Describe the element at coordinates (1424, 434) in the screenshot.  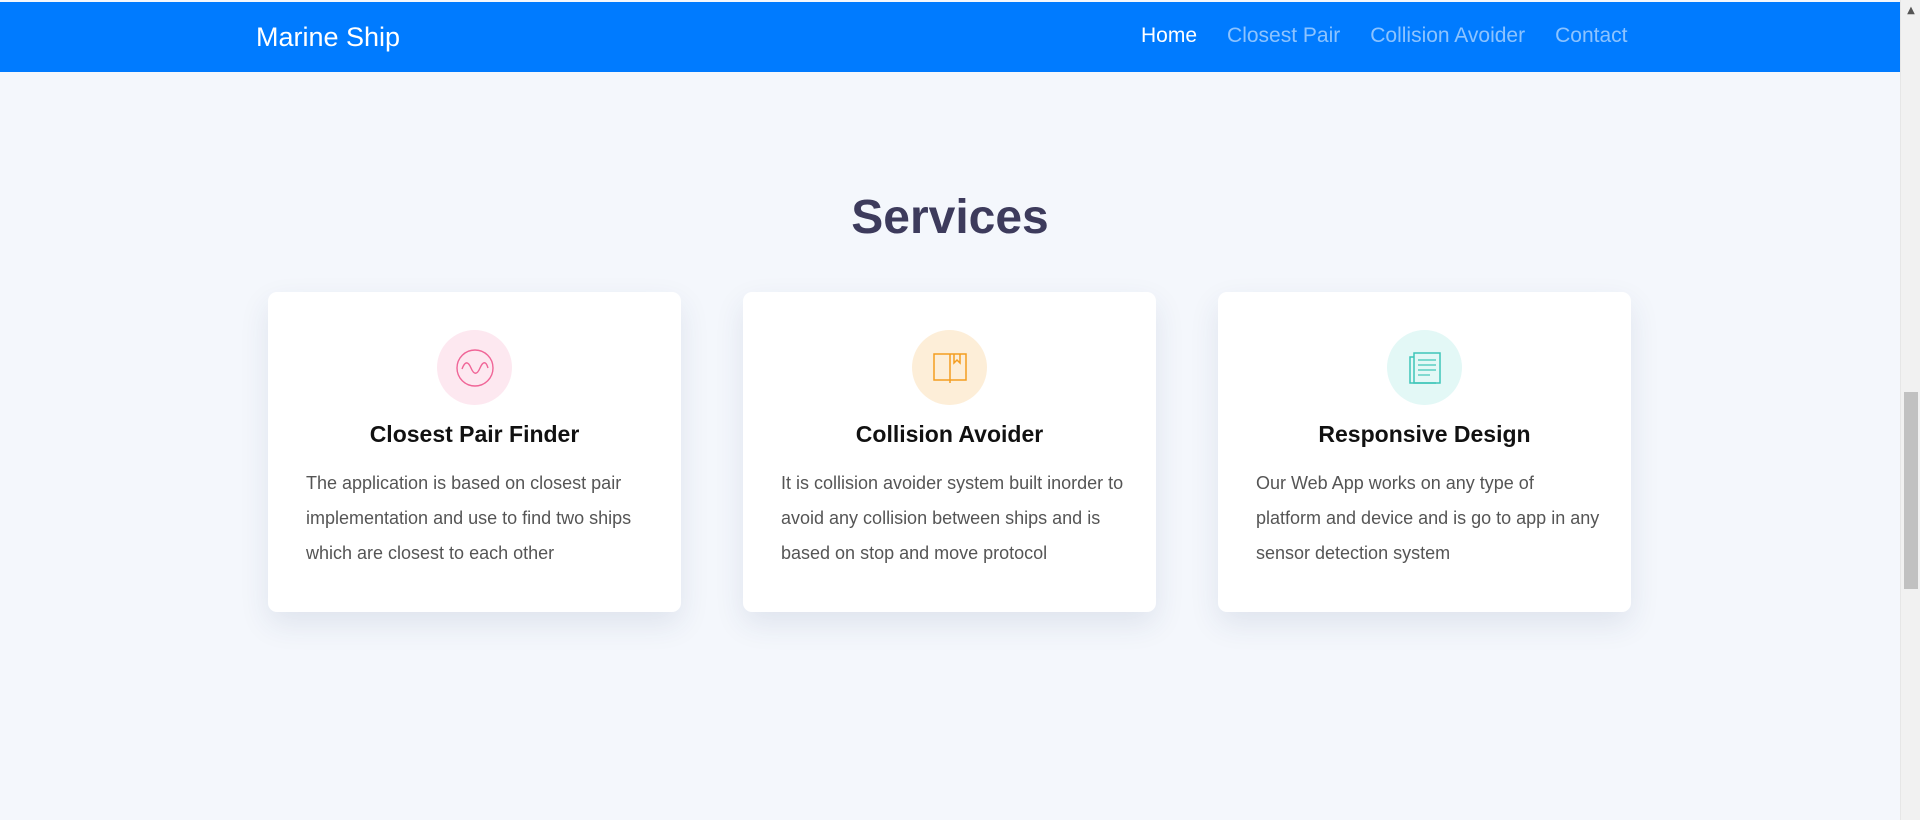
I see `card-title: Responsive Design` at that location.